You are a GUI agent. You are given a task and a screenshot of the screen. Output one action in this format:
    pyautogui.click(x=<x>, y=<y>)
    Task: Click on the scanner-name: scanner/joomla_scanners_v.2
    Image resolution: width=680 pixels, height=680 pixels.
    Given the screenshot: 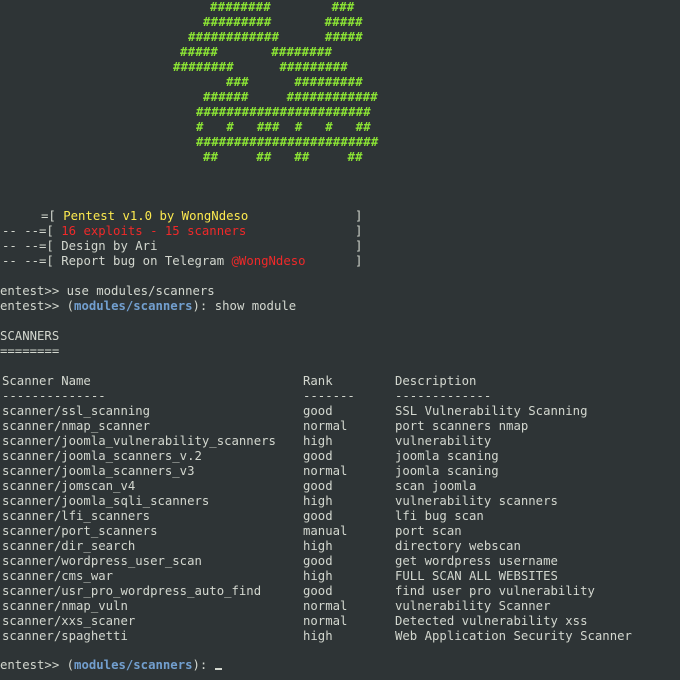 What is the action you would take?
    pyautogui.click(x=102, y=456)
    